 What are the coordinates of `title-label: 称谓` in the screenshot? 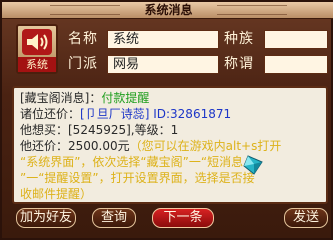 It's located at (239, 64).